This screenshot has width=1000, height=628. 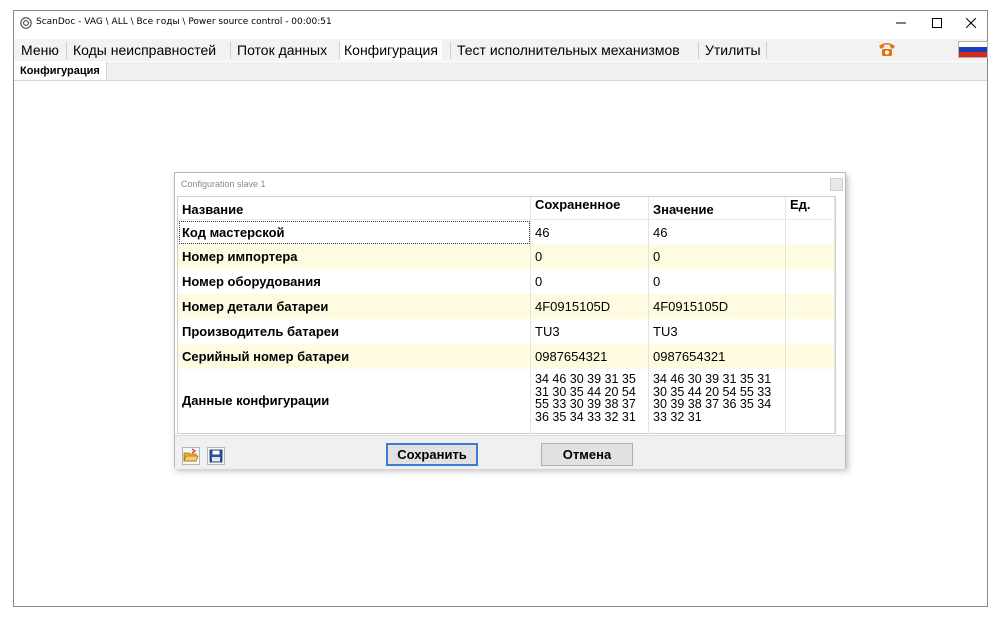 I want to click on row-saved-value: 0987654321, so click(x=590, y=356).